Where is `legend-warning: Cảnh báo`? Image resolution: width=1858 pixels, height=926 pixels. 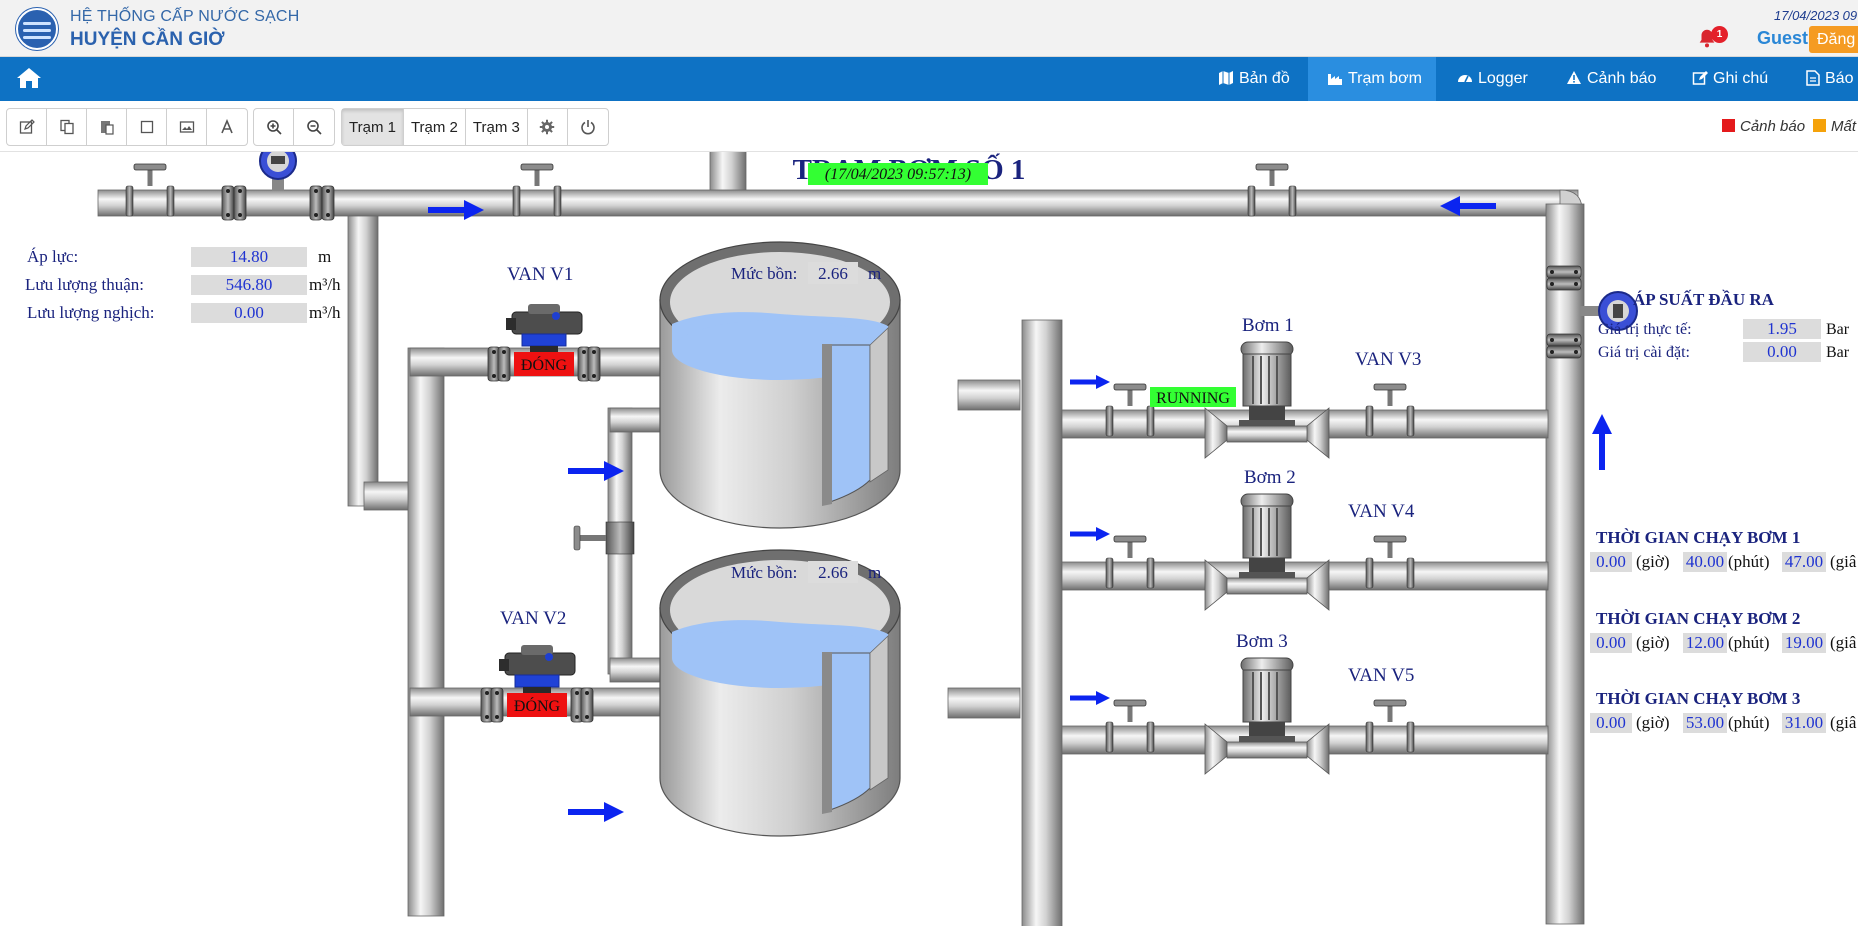
legend-warning: Cảnh báo is located at coordinates (1763, 126).